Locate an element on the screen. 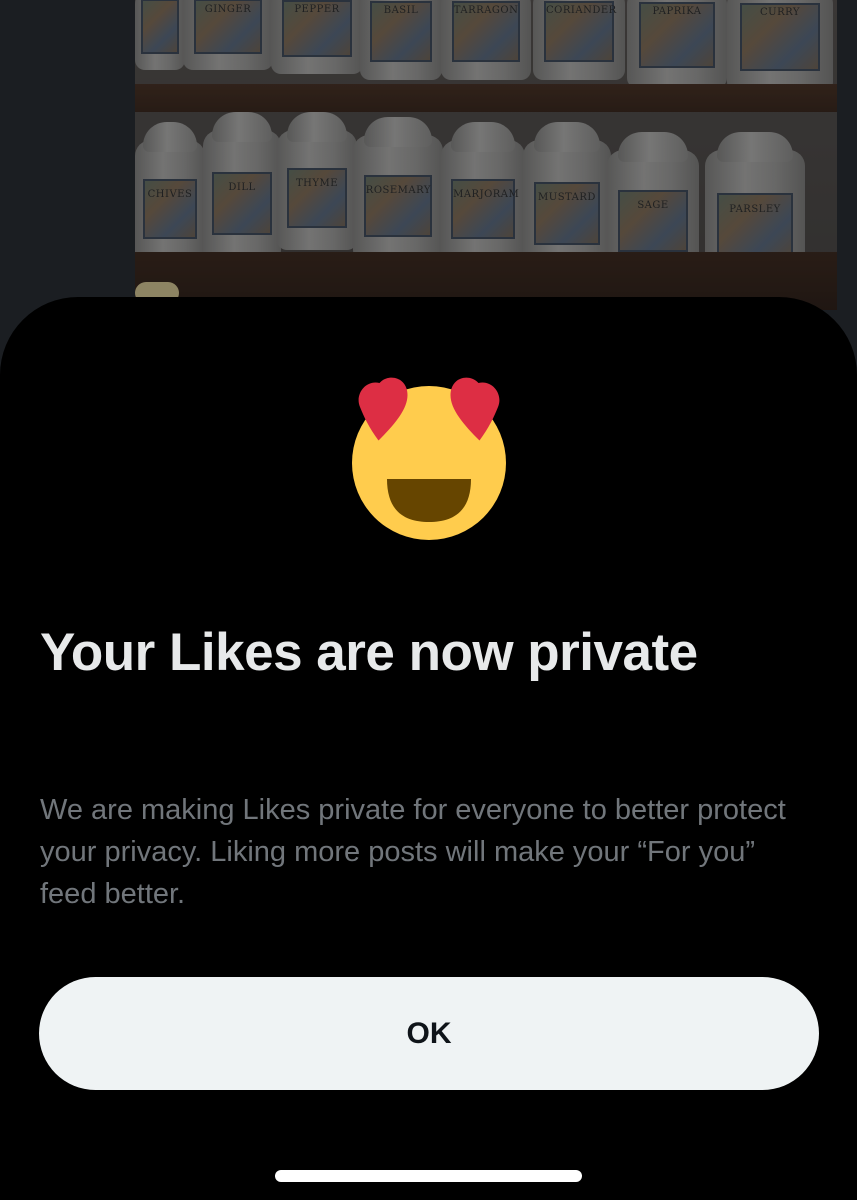 This screenshot has width=857, height=1200. home-indicator is located at coordinates (428, 1176).